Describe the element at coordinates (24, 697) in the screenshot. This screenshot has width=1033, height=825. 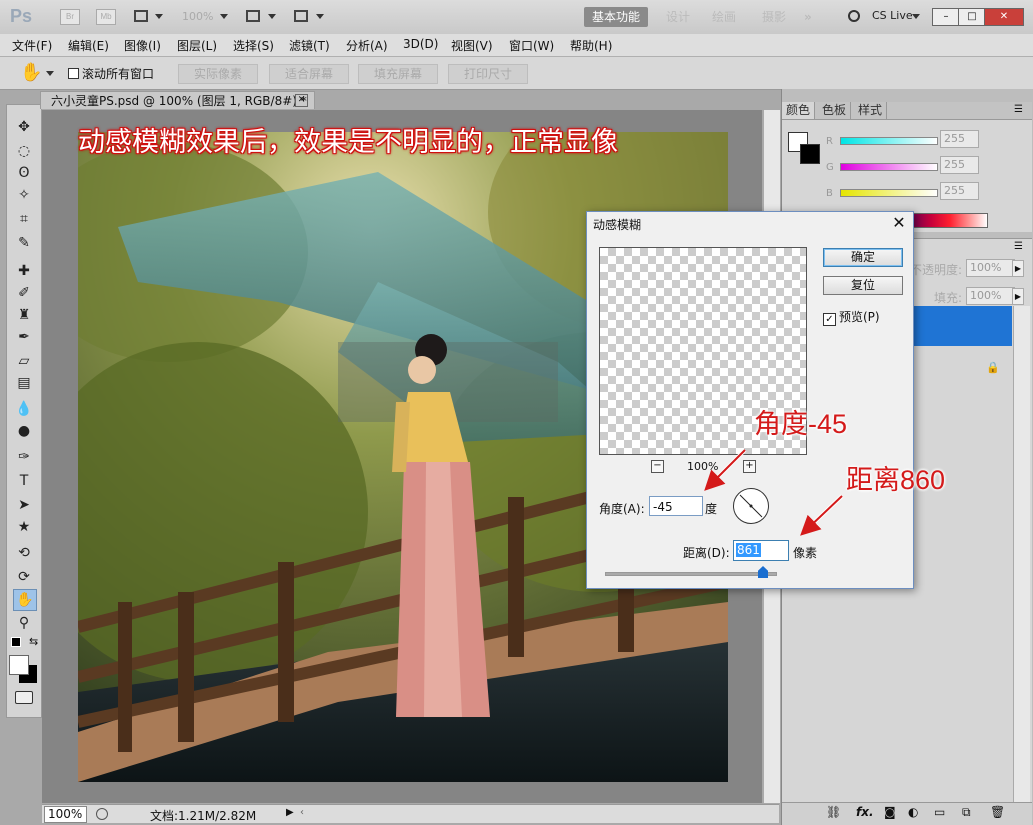
I see `quick-mask-icon` at that location.